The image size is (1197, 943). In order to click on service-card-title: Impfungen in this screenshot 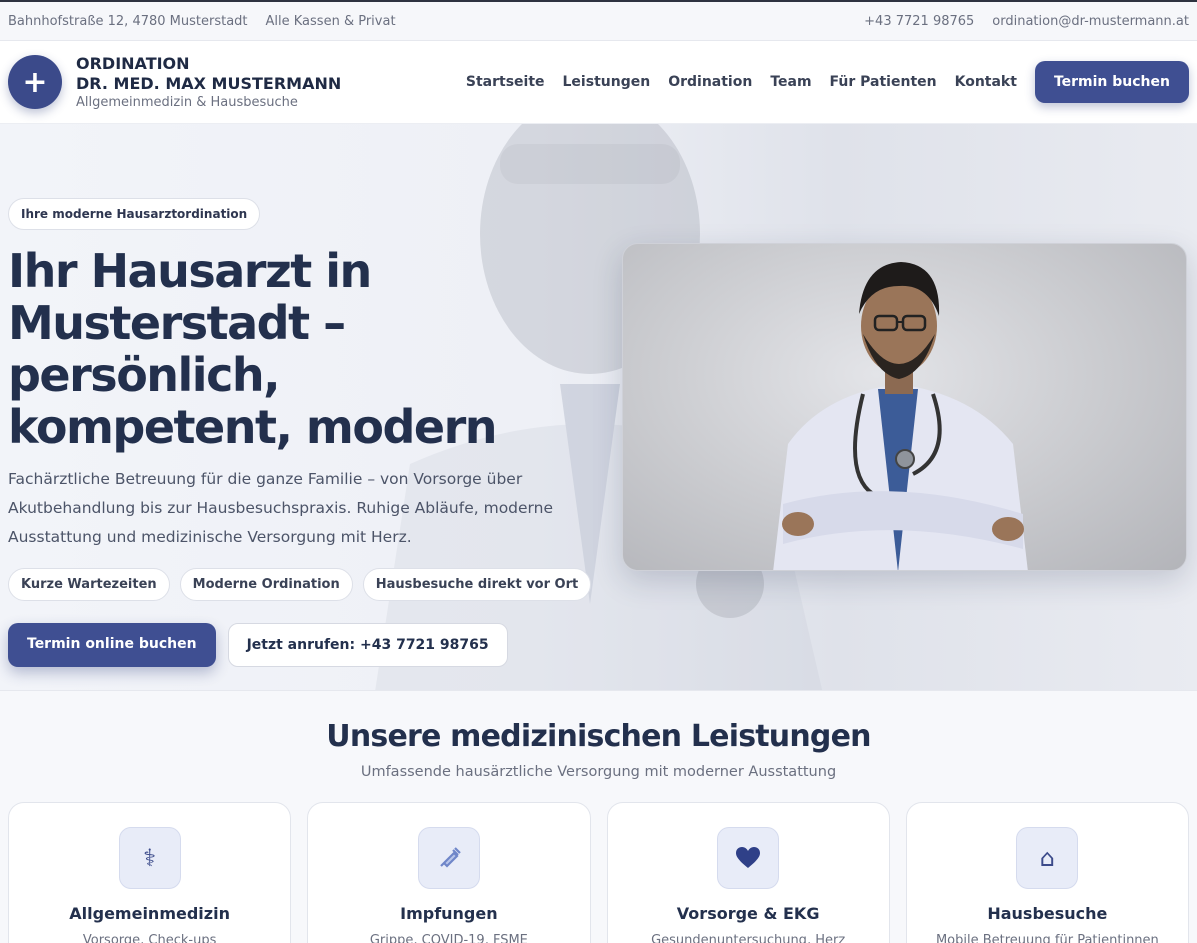, I will do `click(449, 913)`.